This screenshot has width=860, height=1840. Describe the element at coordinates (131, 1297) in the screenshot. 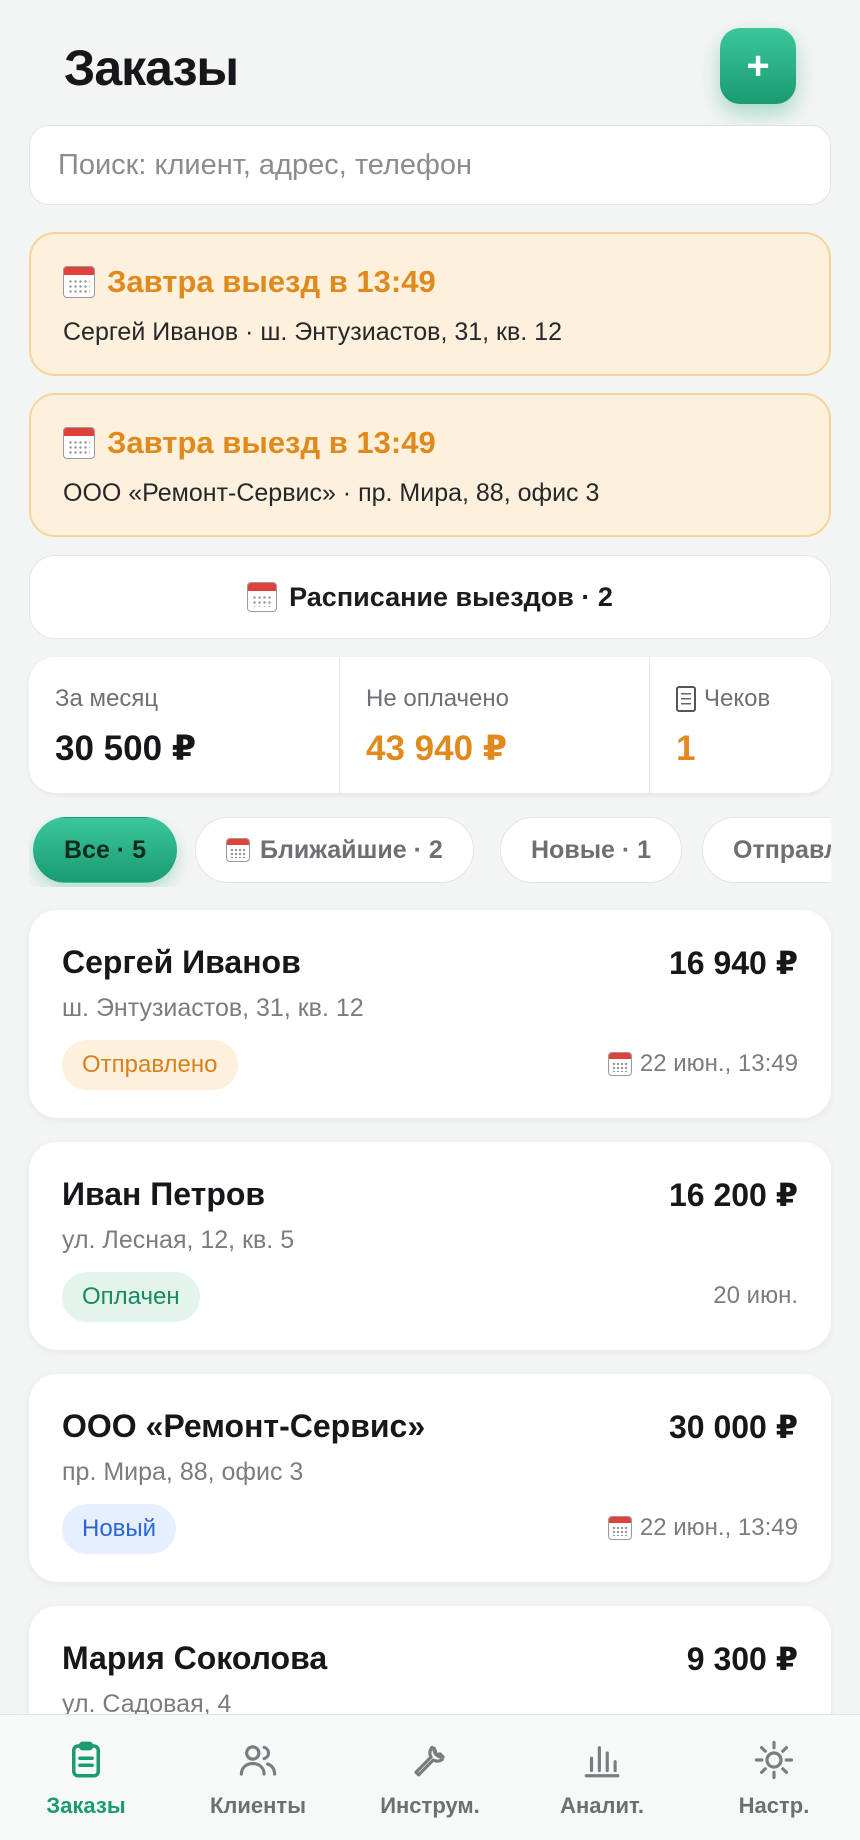

I see `status-badge: Оплачен` at that location.